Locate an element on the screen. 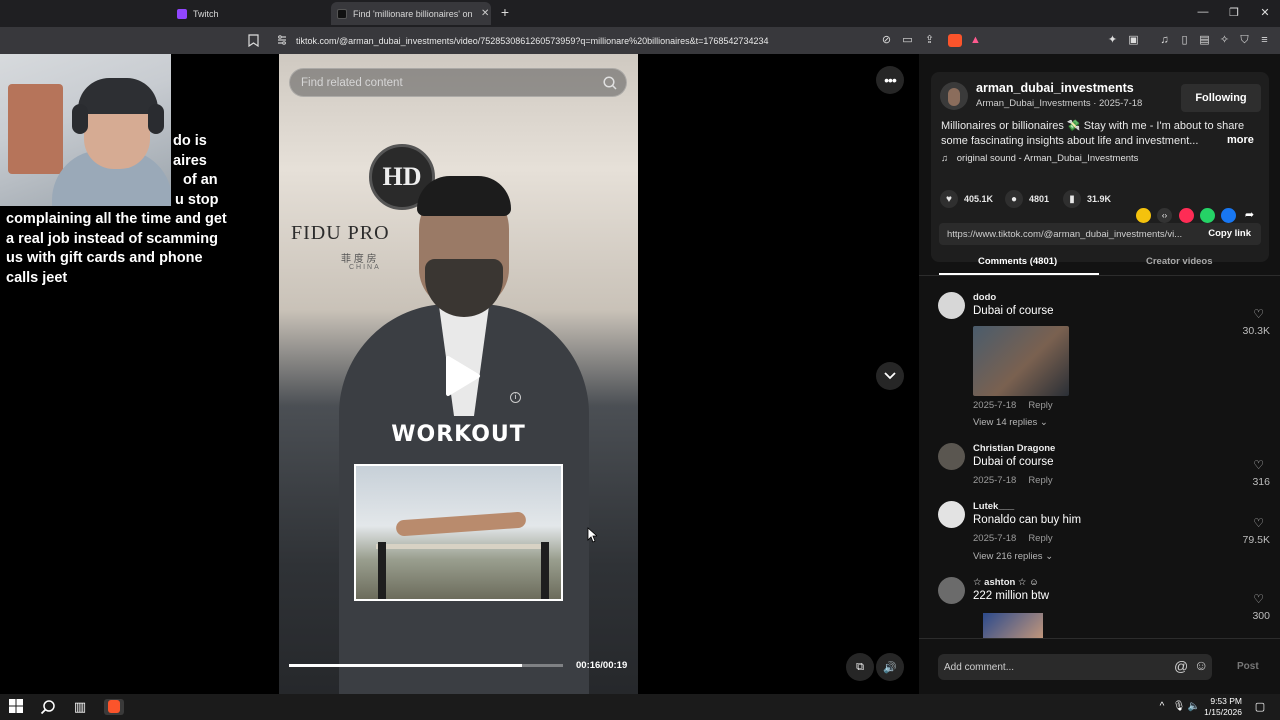  like-stat: ♥ 405.1K is located at coordinates (966, 199).